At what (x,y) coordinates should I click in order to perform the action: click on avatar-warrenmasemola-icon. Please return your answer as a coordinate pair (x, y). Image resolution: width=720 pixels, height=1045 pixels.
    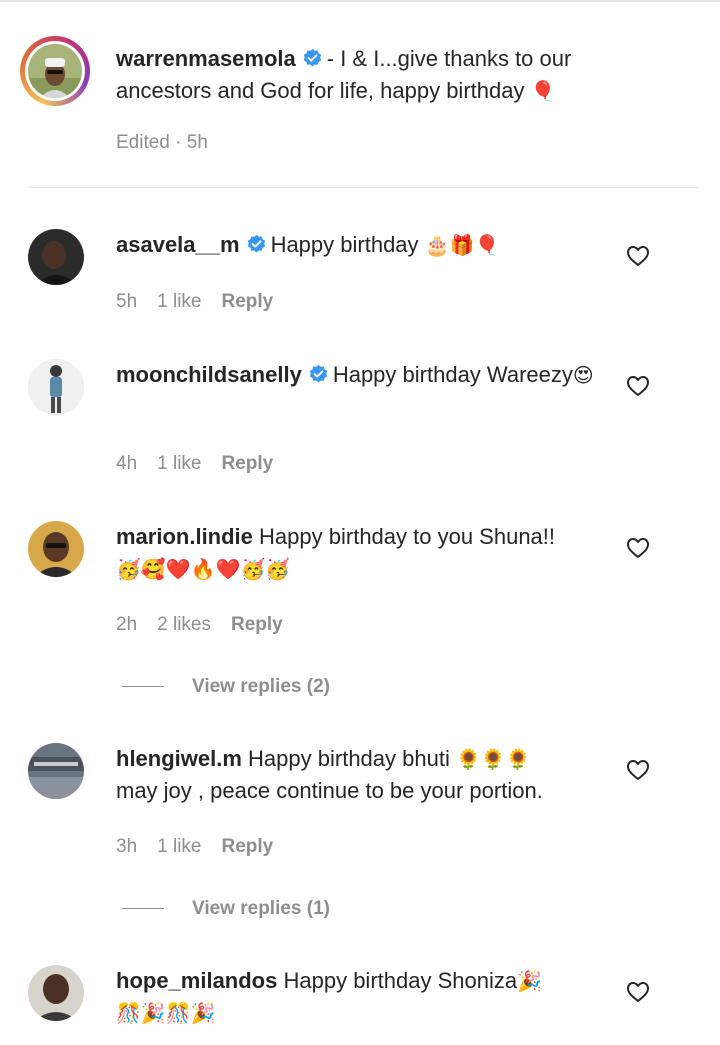
    Looking at the image, I should click on (55, 71).